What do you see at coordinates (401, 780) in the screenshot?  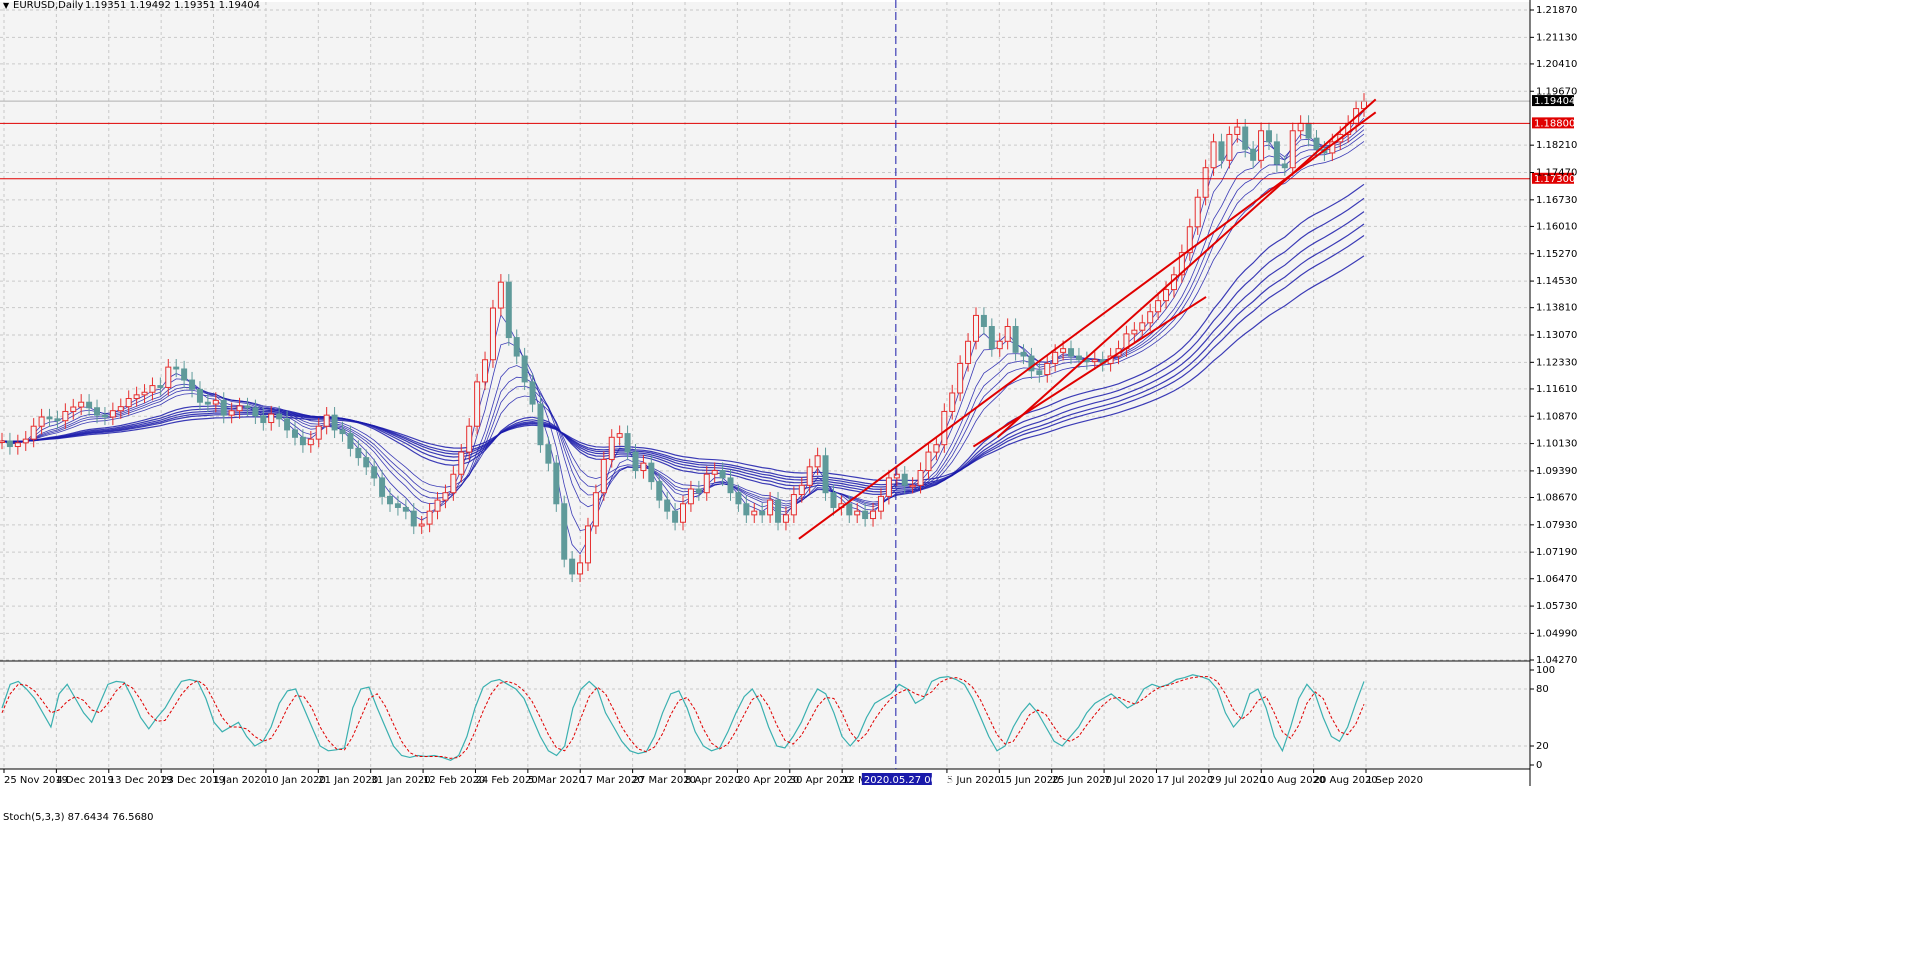 I see `x-tick-label: 31 Jan 2020` at bounding box center [401, 780].